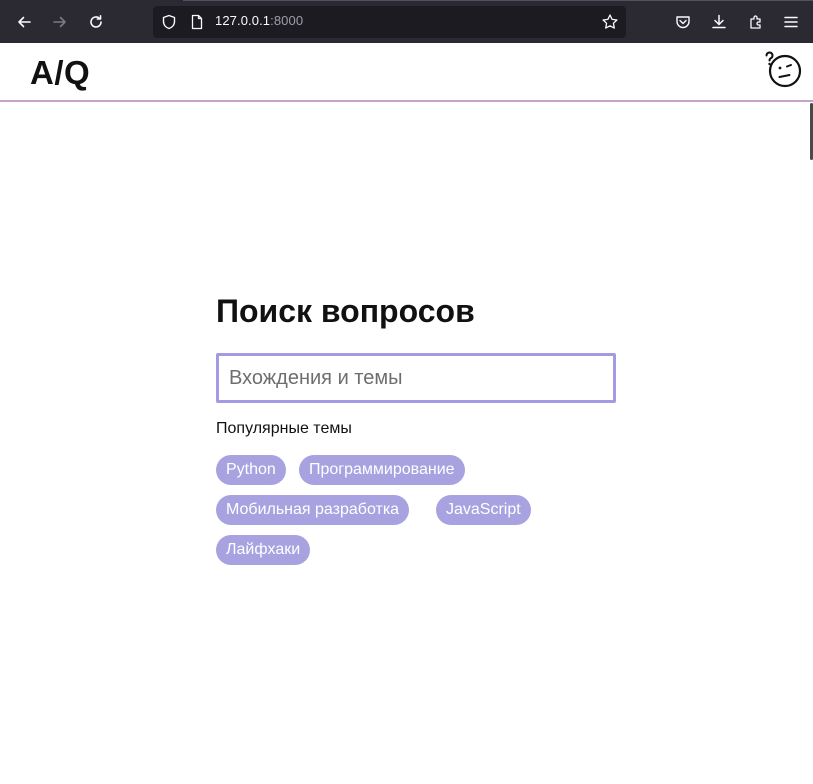 Image resolution: width=813 pixels, height=784 pixels. I want to click on url-host: 127.0.0.1, so click(243, 20).